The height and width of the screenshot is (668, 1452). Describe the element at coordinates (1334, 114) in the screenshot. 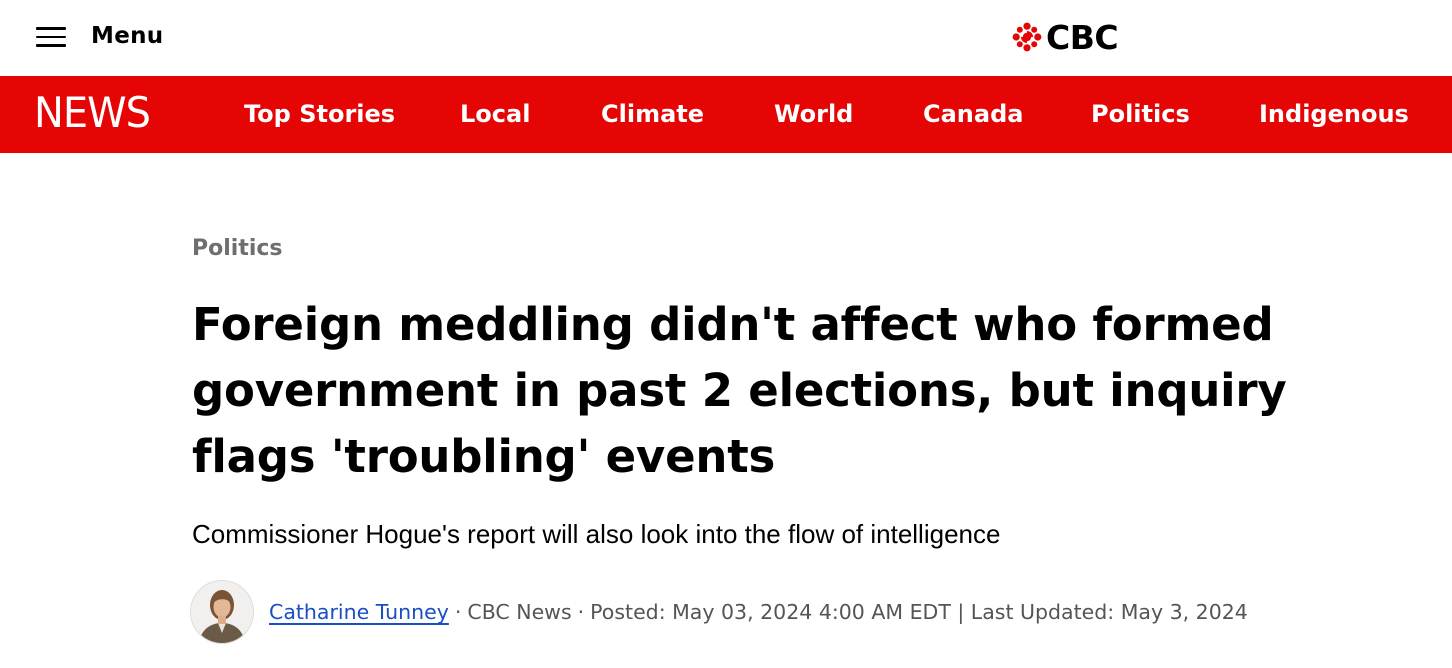

I see `nav-item-indigenous: Indigenous` at that location.